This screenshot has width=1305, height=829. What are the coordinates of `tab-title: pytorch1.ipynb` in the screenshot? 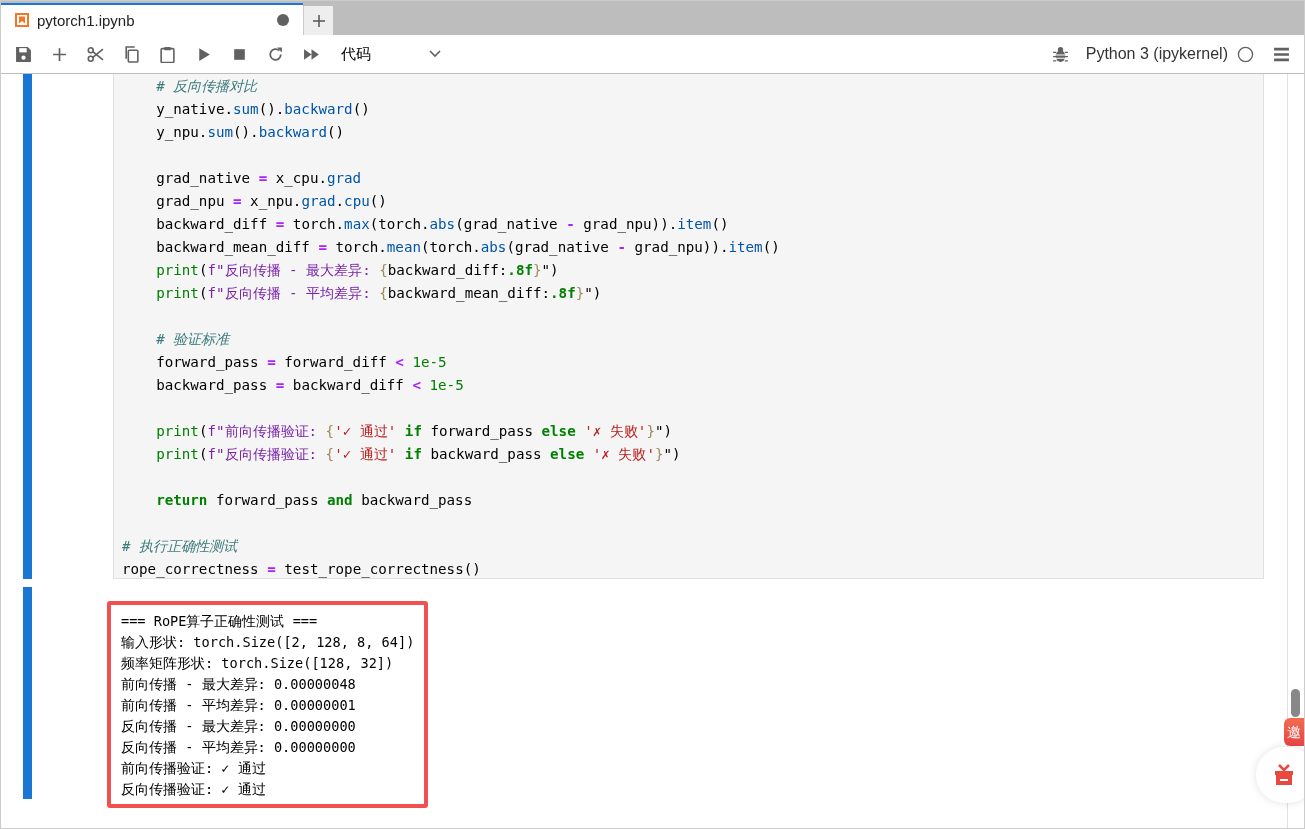 It's located at (86, 20).